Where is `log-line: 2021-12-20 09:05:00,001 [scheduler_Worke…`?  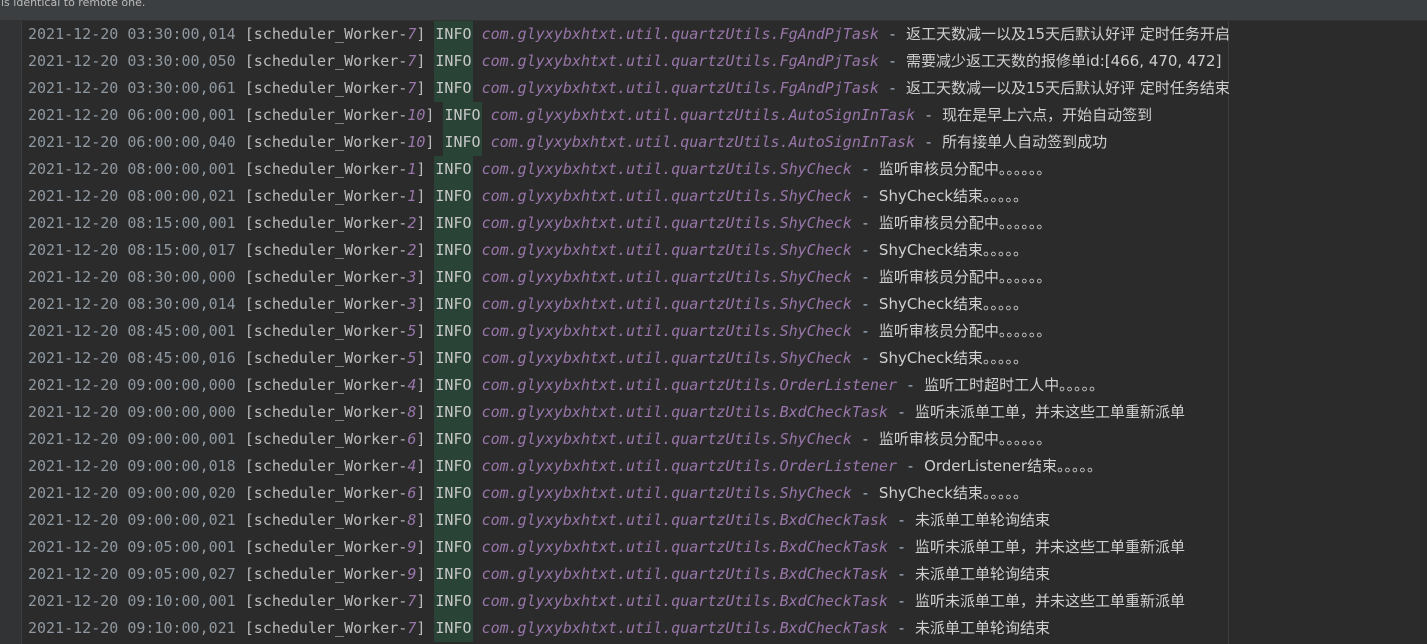
log-line: 2021-12-20 09:05:00,001 [scheduler_Worke… is located at coordinates (629, 547).